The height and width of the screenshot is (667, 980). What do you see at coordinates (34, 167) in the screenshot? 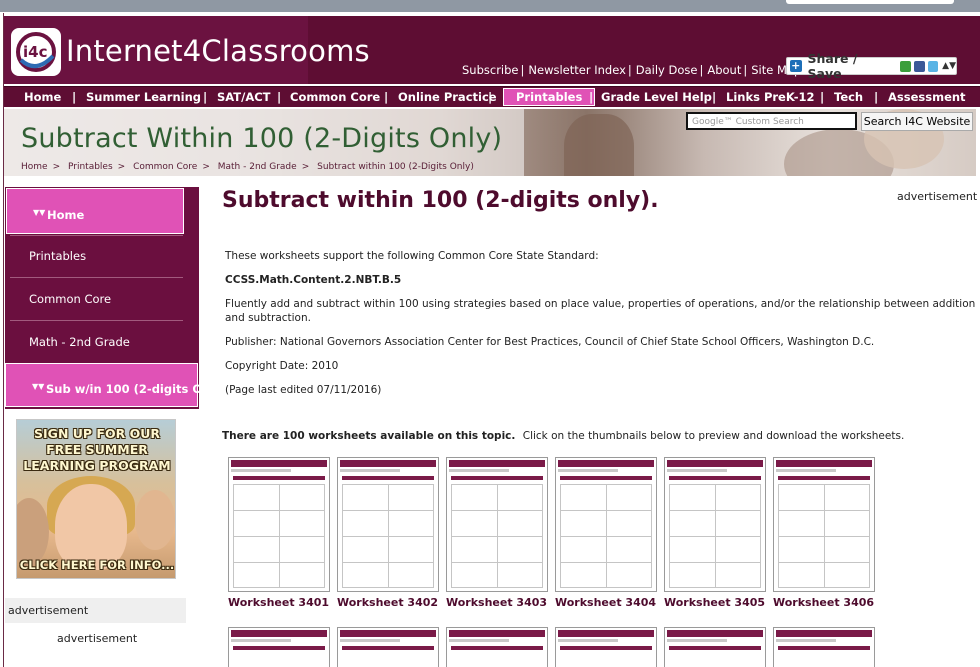
I see `breadcrumb-home: Home` at bounding box center [34, 167].